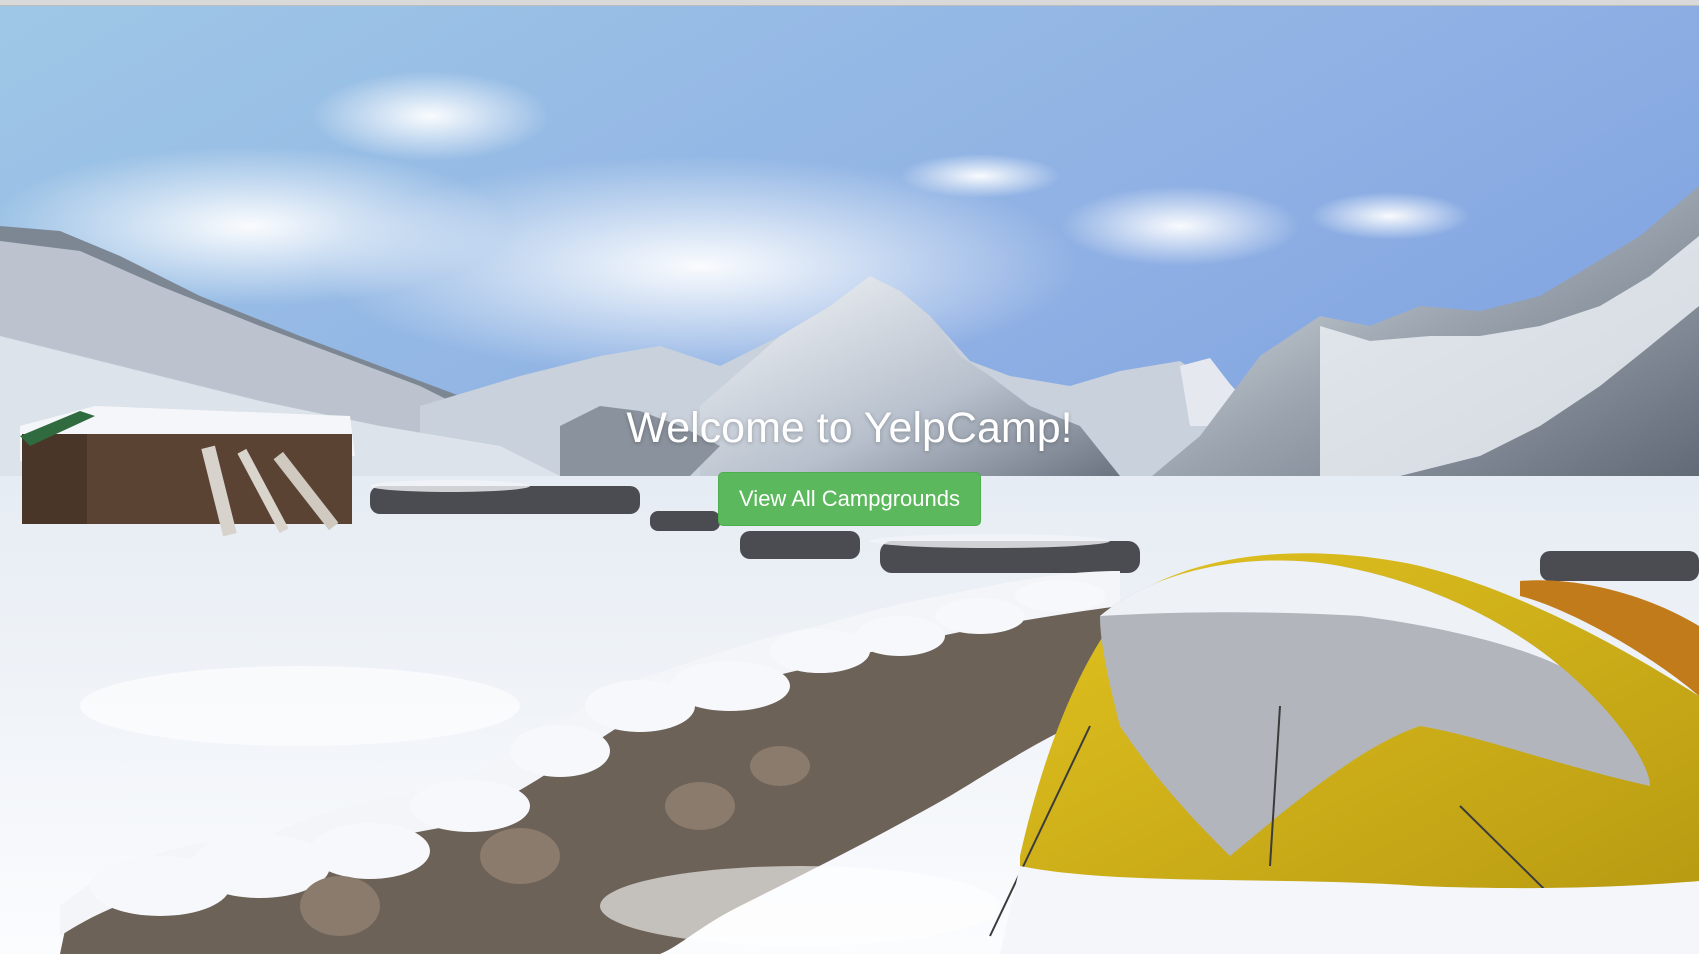 The width and height of the screenshot is (1699, 954). What do you see at coordinates (849, 499) in the screenshot?
I see `view-all-campgrounds-button: View All Campgrounds` at bounding box center [849, 499].